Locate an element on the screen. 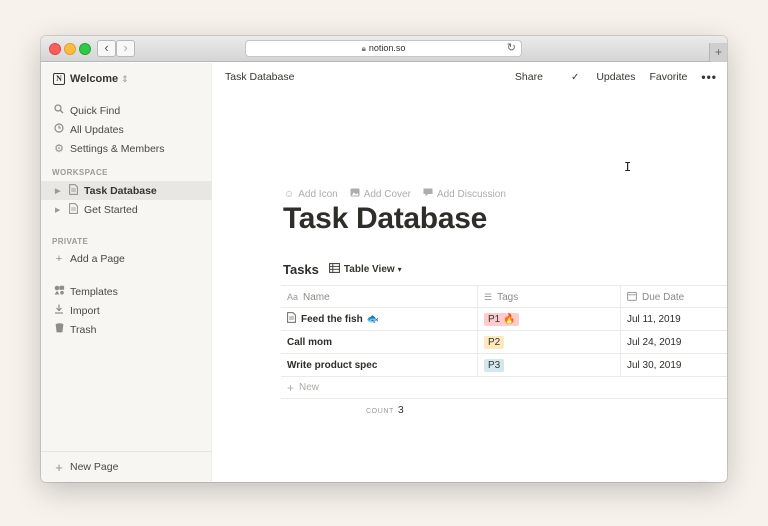  import-icon is located at coordinates (59, 310).